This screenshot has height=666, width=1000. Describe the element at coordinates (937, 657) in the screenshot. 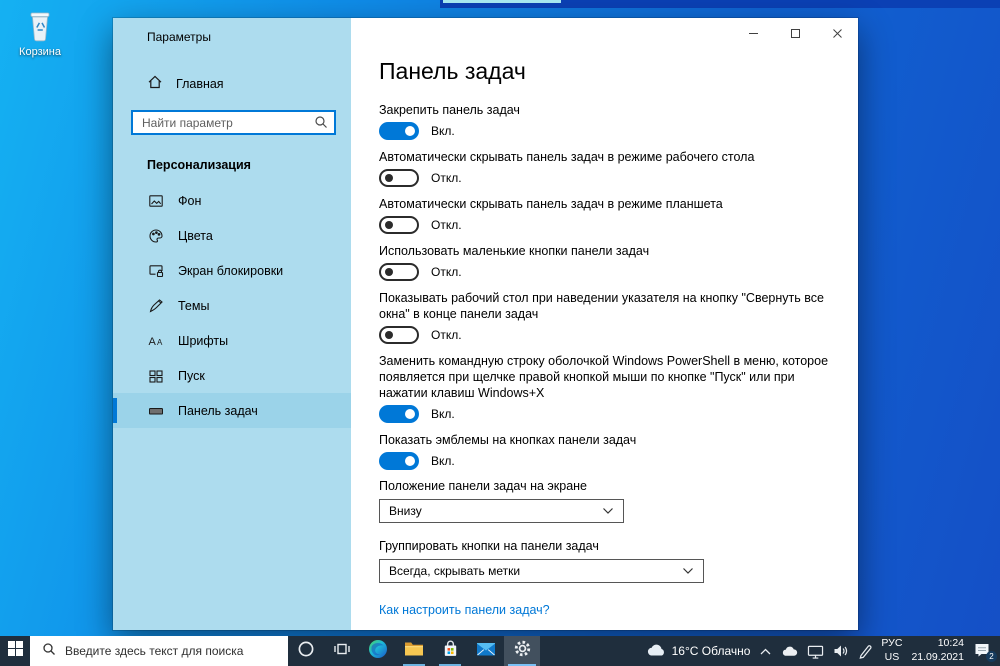

I see `clock-date: 21.09.2021` at that location.